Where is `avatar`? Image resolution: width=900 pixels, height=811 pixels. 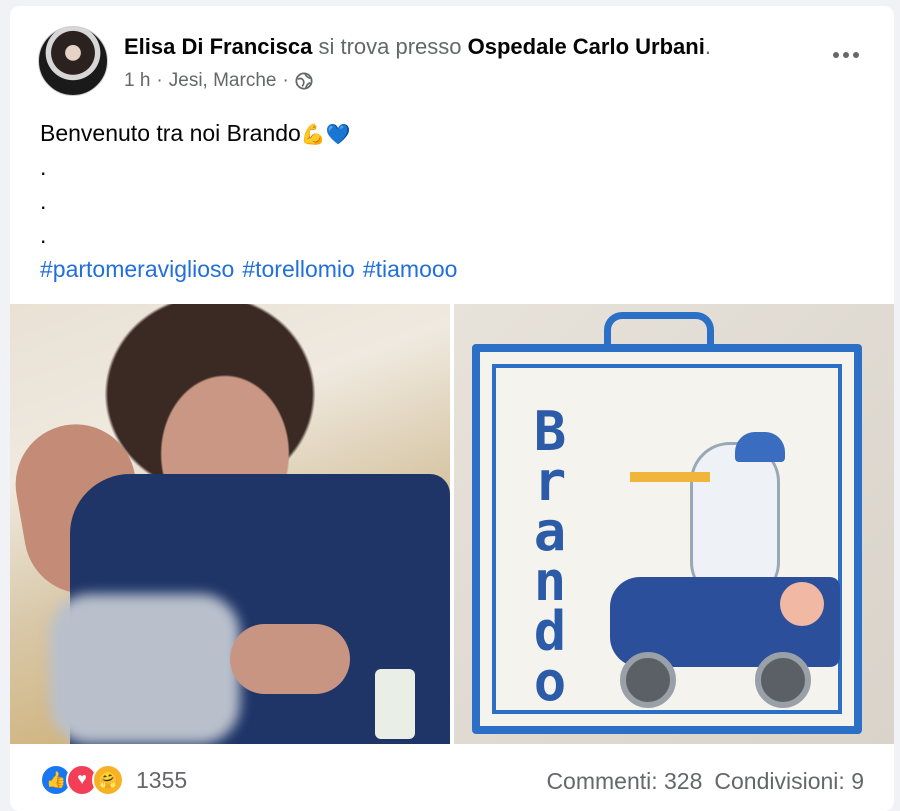 avatar is located at coordinates (73, 61).